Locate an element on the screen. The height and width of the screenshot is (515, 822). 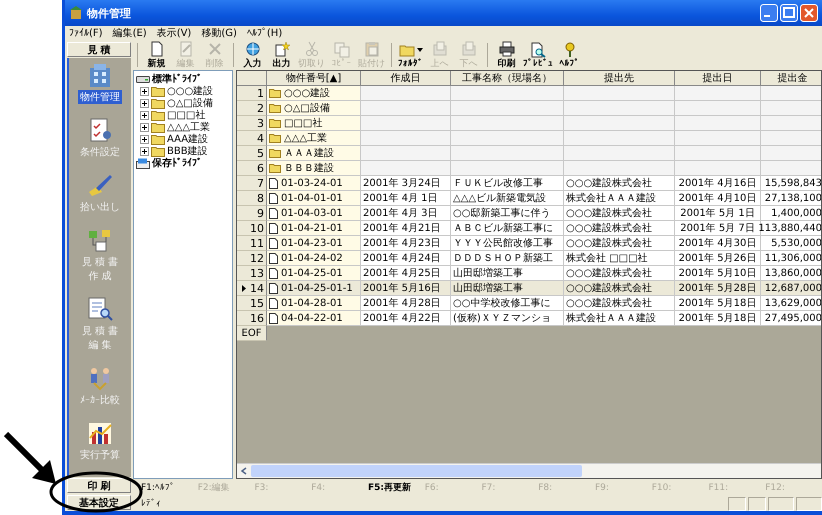
table-row: 9 01-04-03-01 2001年 4月 3日 ○○邸新築工事に伴う ○○○建設株式会社 2001年 5月 1日 1,400,000 is located at coordinates (529, 213).